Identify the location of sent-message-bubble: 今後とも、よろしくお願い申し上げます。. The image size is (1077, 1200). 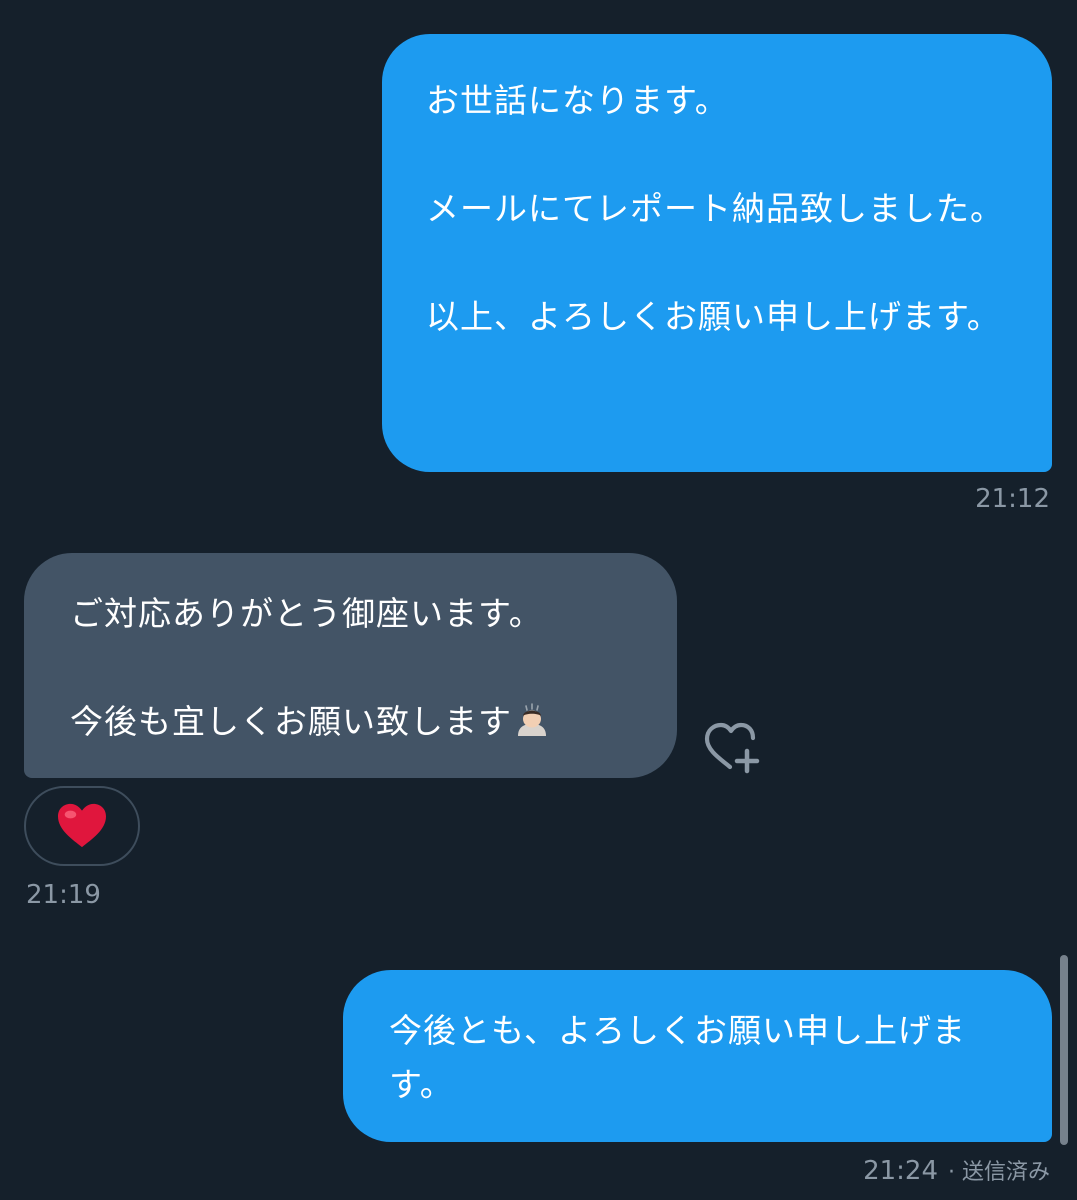
(697, 1056).